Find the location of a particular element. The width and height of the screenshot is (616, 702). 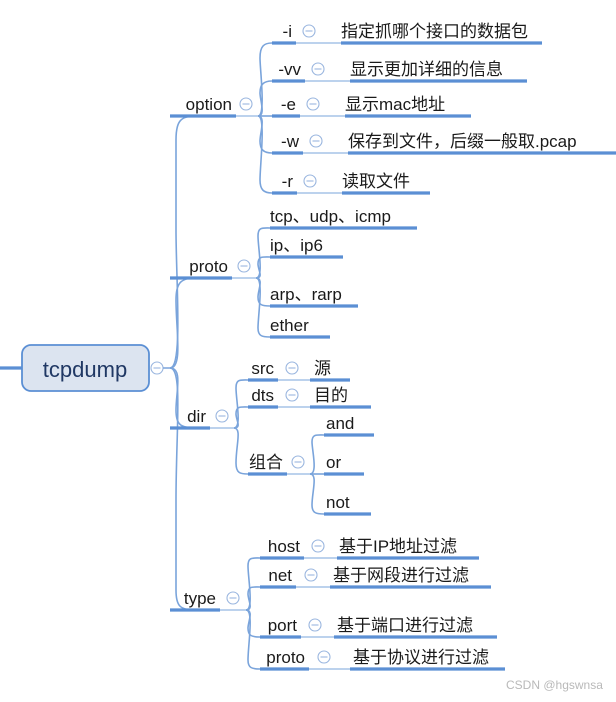

dir-item-src-collapse-toggle-icon is located at coordinates (292, 368).